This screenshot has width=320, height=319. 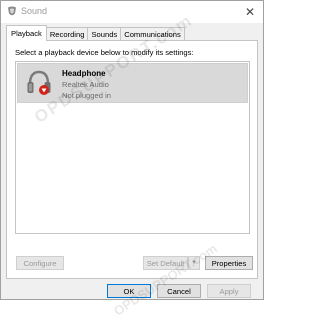 What do you see at coordinates (39, 82) in the screenshot?
I see `headphone-icon` at bounding box center [39, 82].